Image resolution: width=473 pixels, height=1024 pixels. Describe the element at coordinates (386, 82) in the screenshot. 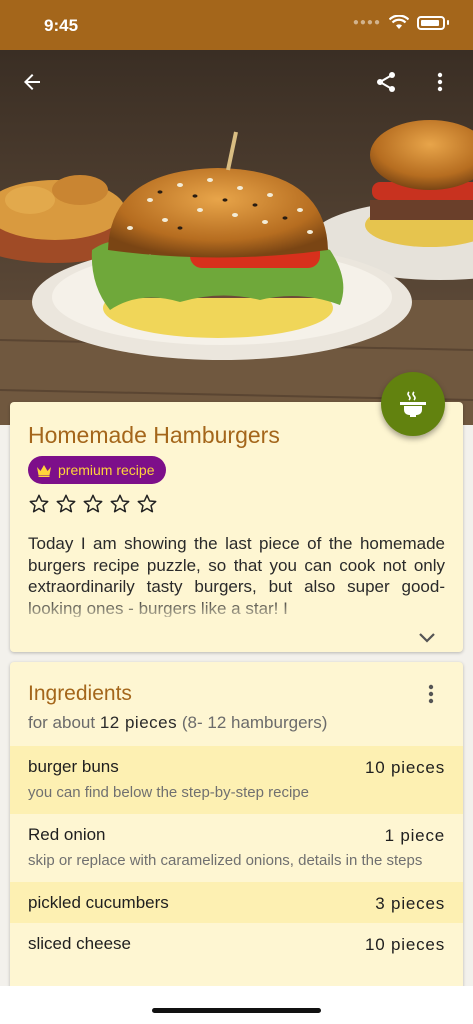

I see `share-icon` at that location.